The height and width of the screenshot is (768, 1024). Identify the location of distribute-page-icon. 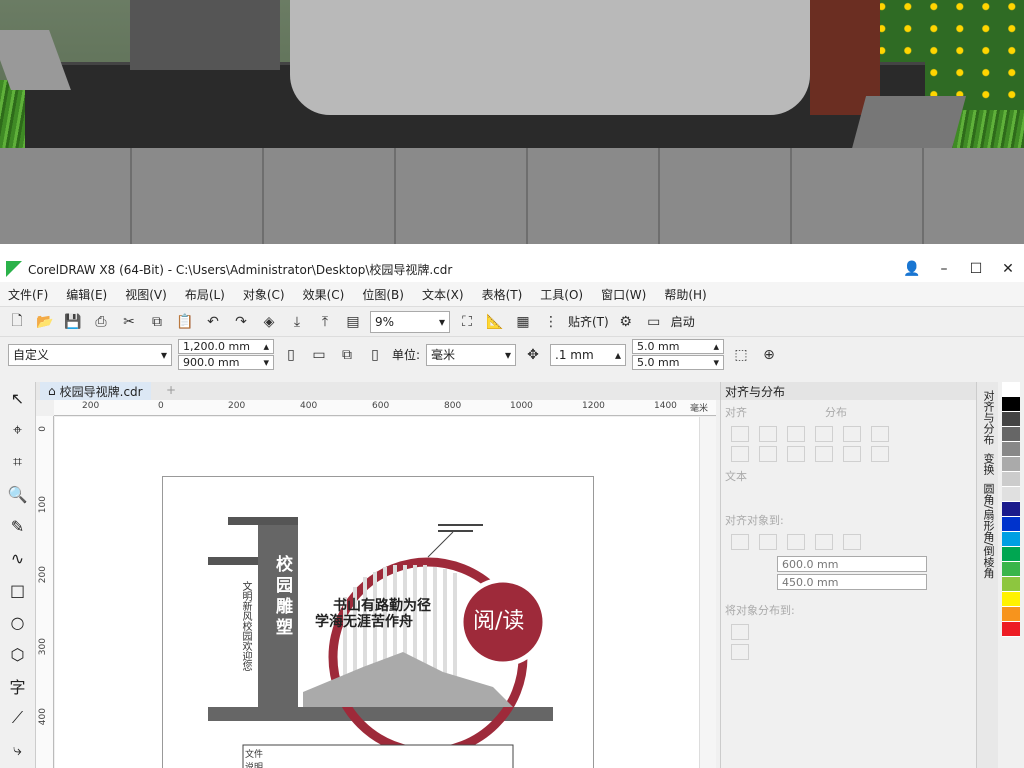
(740, 652).